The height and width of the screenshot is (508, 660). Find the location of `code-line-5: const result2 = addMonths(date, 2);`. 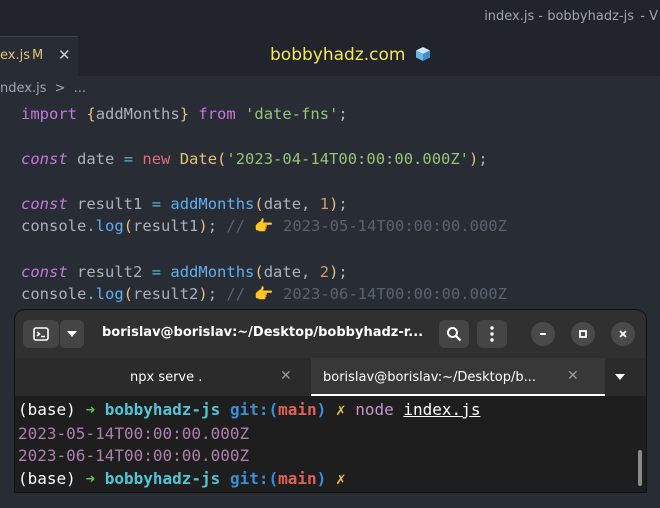

code-line-5: const result2 = addMonths(date, 2); is located at coordinates (184, 272).